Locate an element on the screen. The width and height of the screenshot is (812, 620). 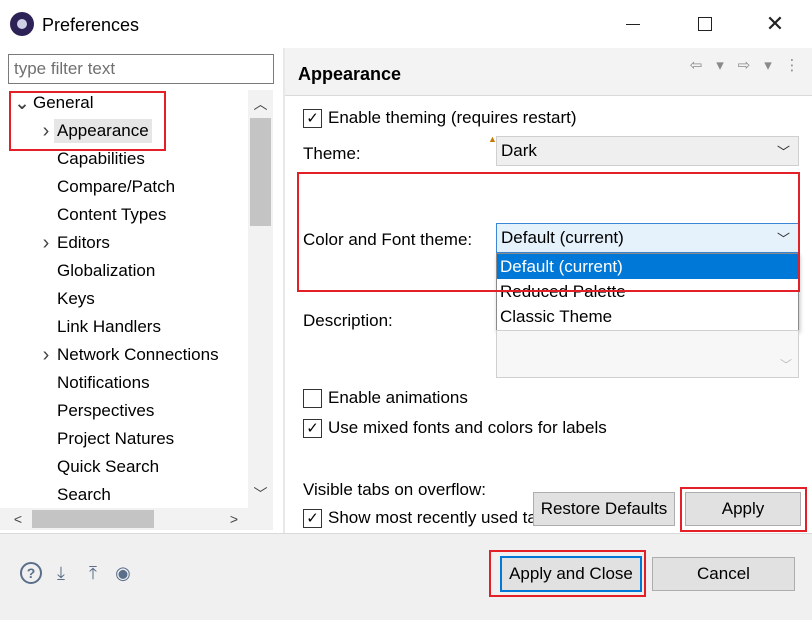
close-button: ✕ is located at coordinates (775, 24).